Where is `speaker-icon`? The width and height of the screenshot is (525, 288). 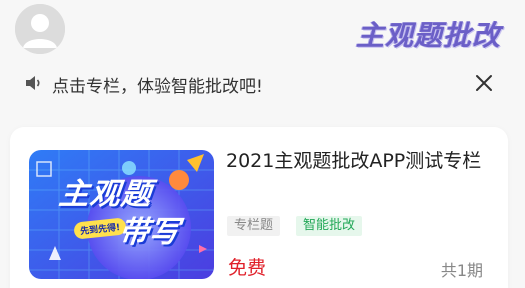
speaker-icon is located at coordinates (33, 83).